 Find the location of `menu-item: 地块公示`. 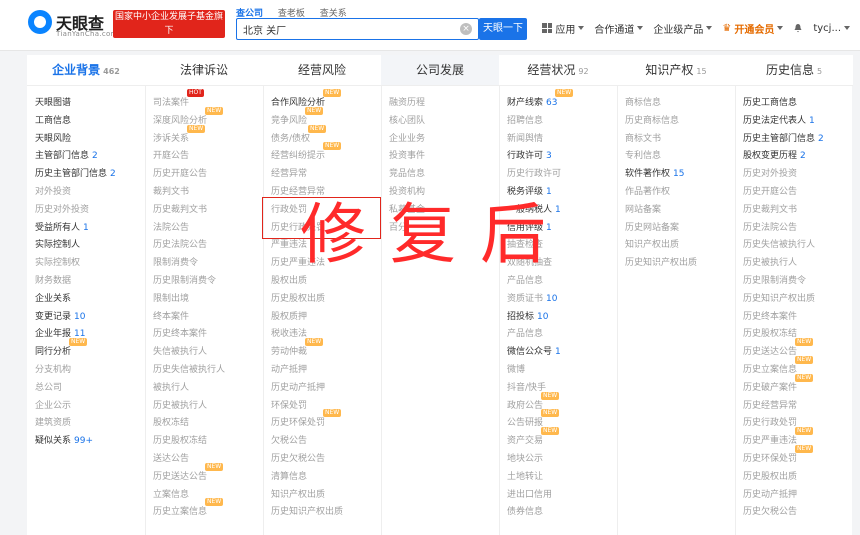

menu-item: 地块公示 is located at coordinates (562, 460).